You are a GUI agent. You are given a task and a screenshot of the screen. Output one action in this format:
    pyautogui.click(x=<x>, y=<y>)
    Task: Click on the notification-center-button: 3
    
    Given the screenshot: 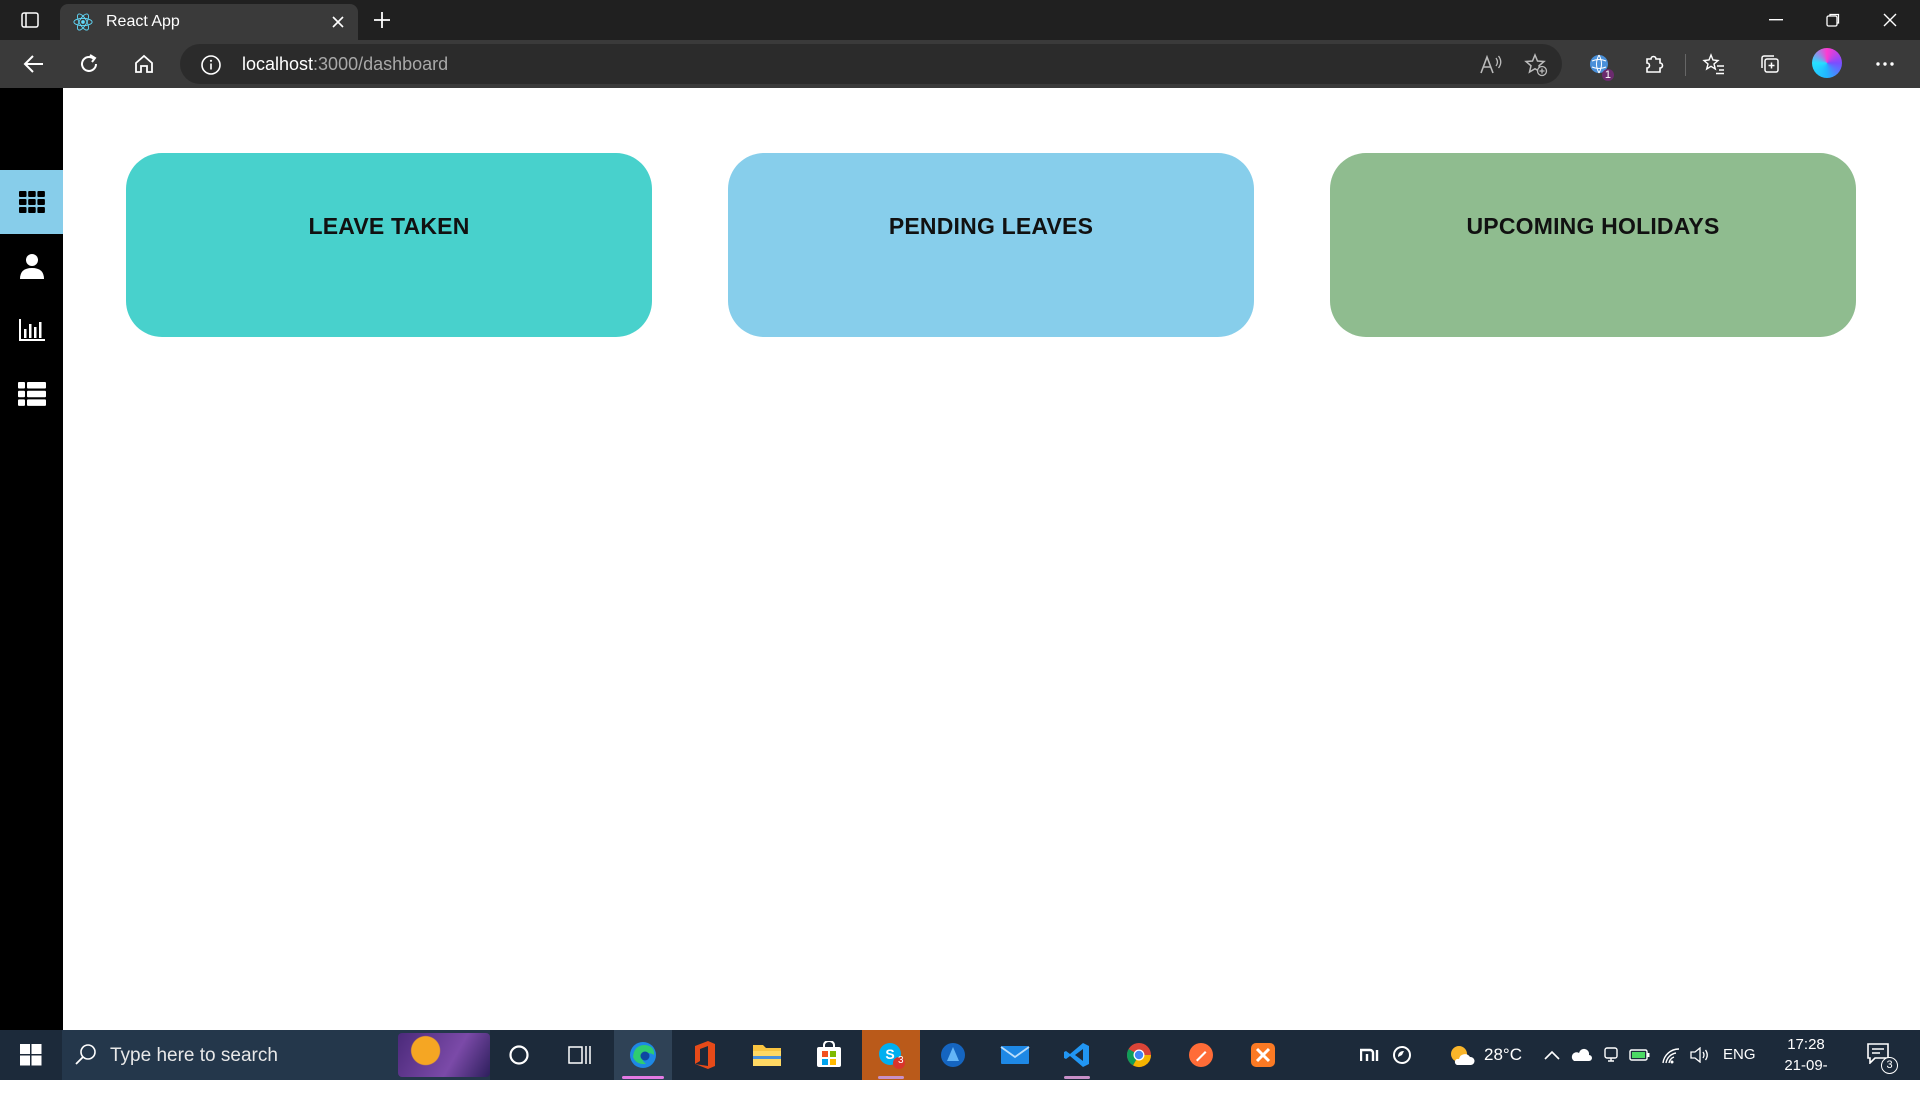 What is the action you would take?
    pyautogui.click(x=1882, y=1058)
    